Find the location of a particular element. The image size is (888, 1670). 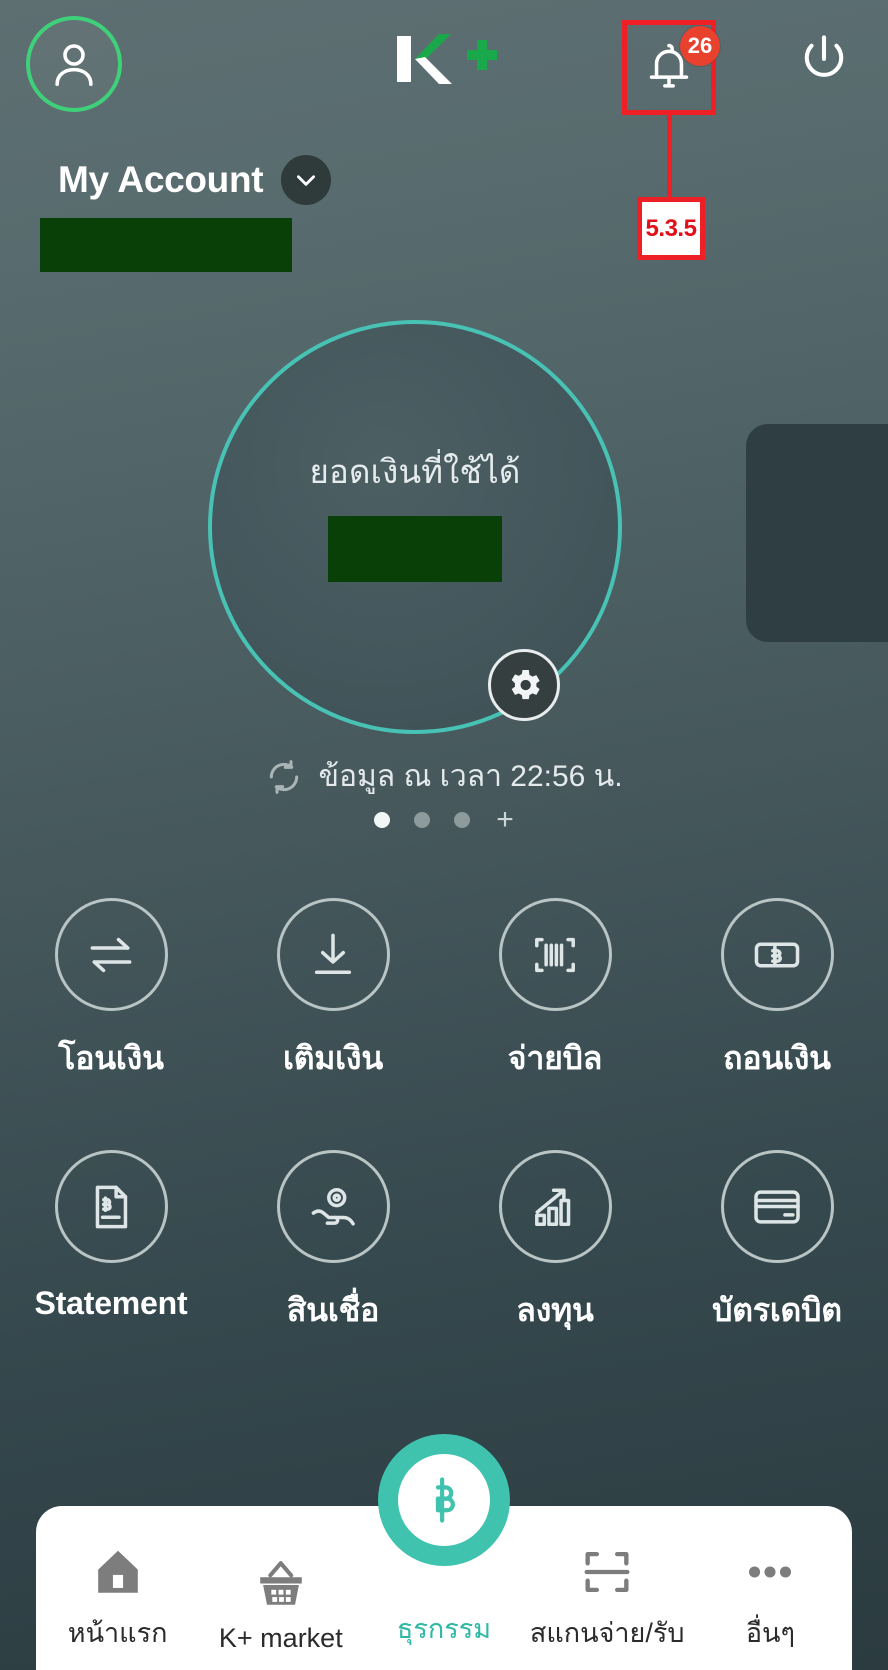

home-icon is located at coordinates (117, 1571).